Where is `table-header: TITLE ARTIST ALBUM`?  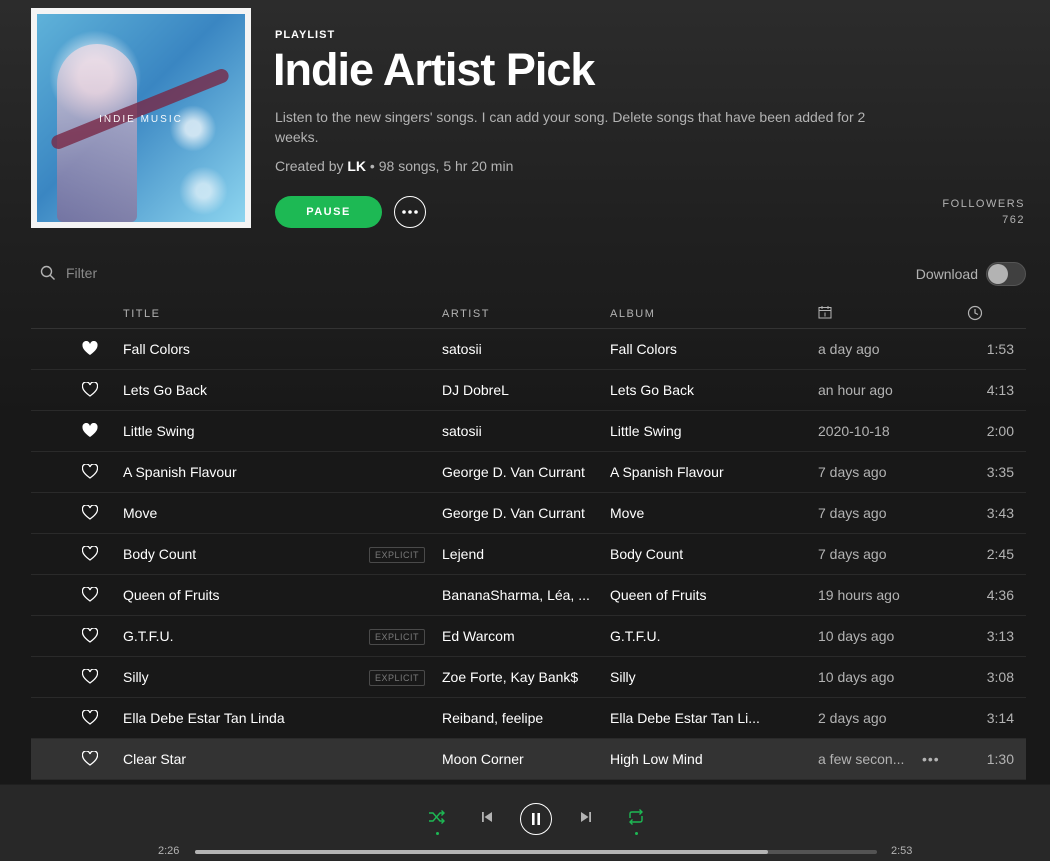 table-header: TITLE ARTIST ALBUM is located at coordinates (528, 316).